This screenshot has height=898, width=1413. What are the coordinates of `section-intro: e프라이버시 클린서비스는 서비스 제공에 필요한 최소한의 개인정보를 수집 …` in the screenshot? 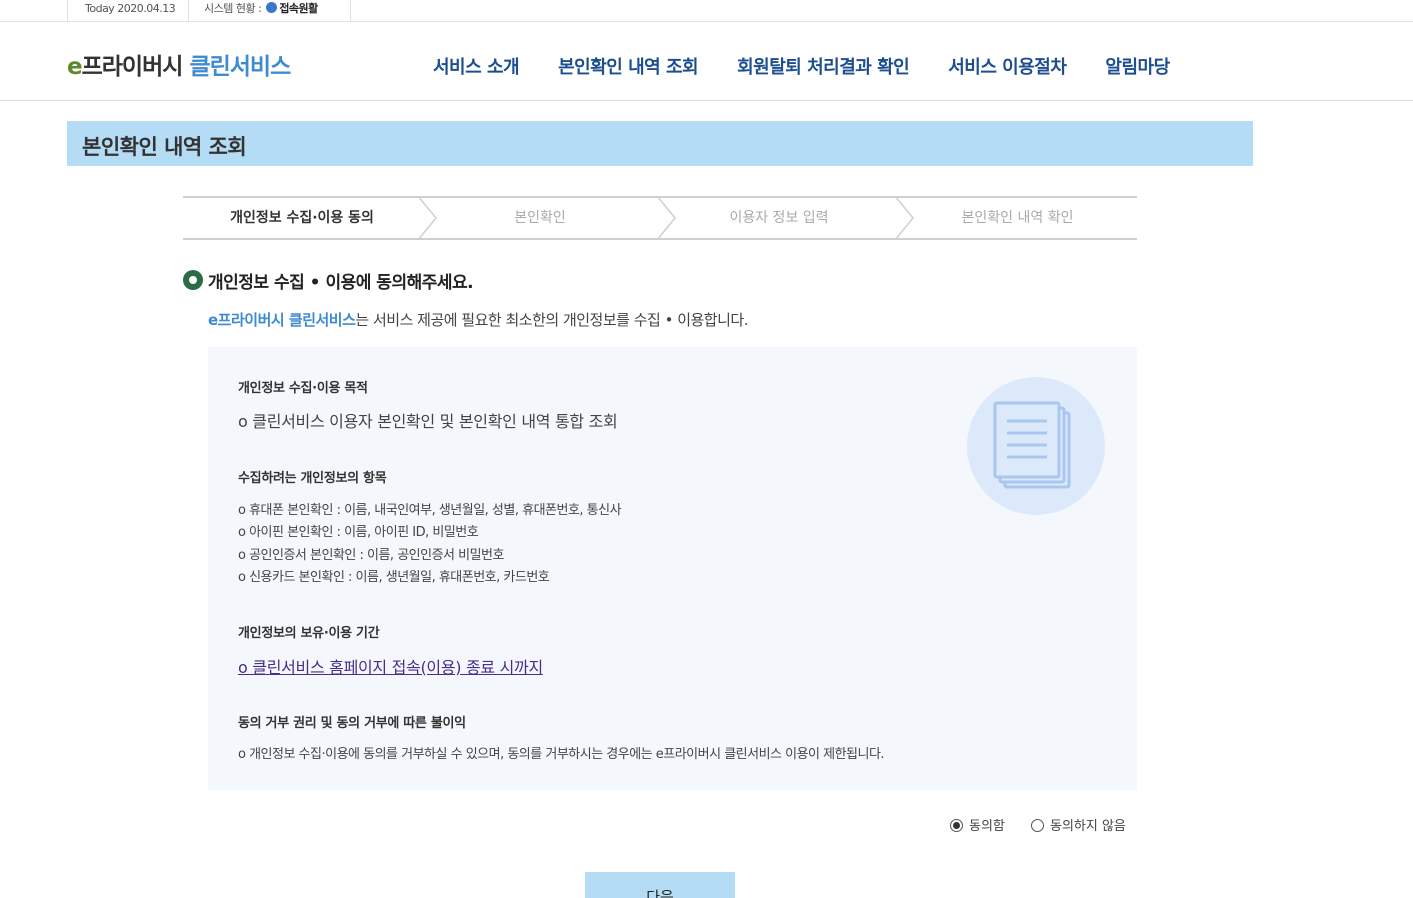 It's located at (478, 319).